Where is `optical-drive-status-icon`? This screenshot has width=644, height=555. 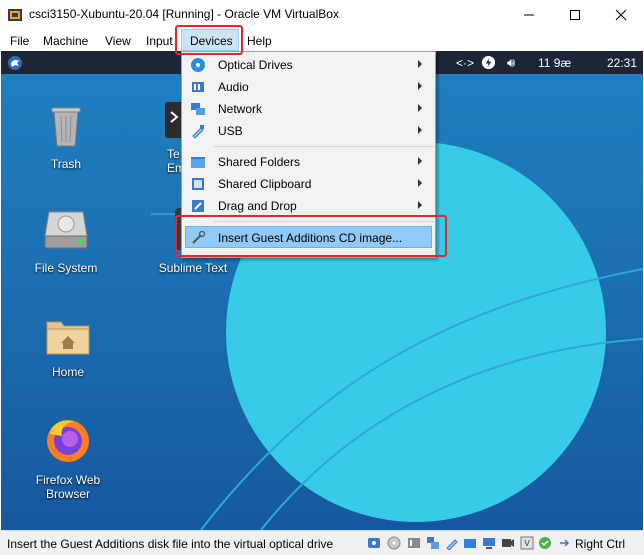 optical-drive-status-icon is located at coordinates (394, 543).